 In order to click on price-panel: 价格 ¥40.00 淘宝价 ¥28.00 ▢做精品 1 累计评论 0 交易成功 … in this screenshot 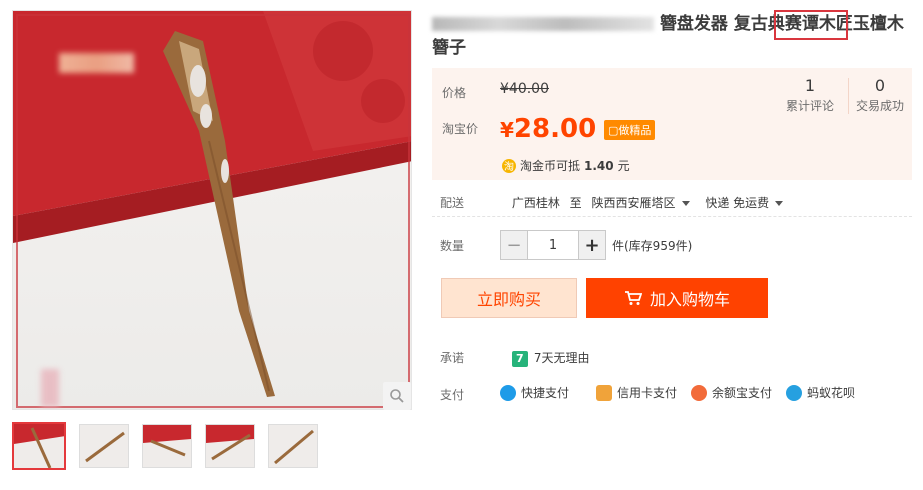, I will do `click(672, 124)`.